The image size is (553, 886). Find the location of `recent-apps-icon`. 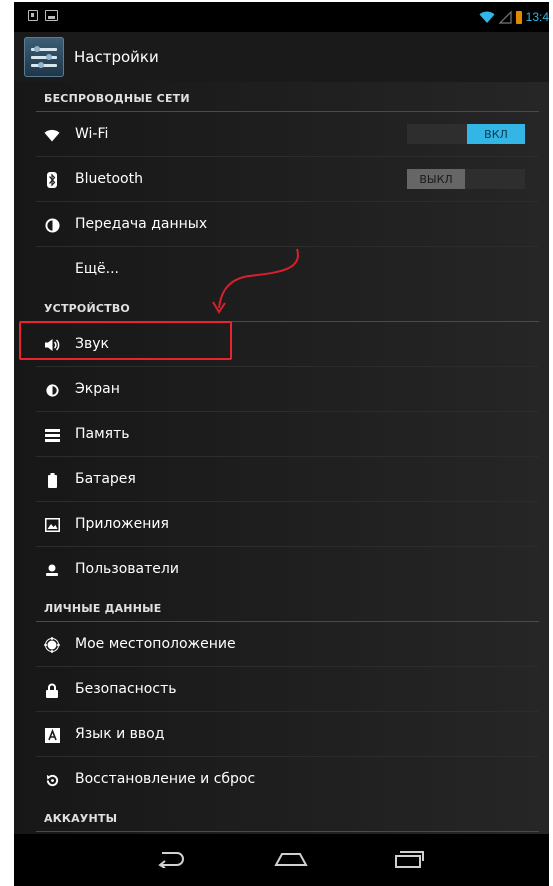

recent-apps-icon is located at coordinates (409, 859).